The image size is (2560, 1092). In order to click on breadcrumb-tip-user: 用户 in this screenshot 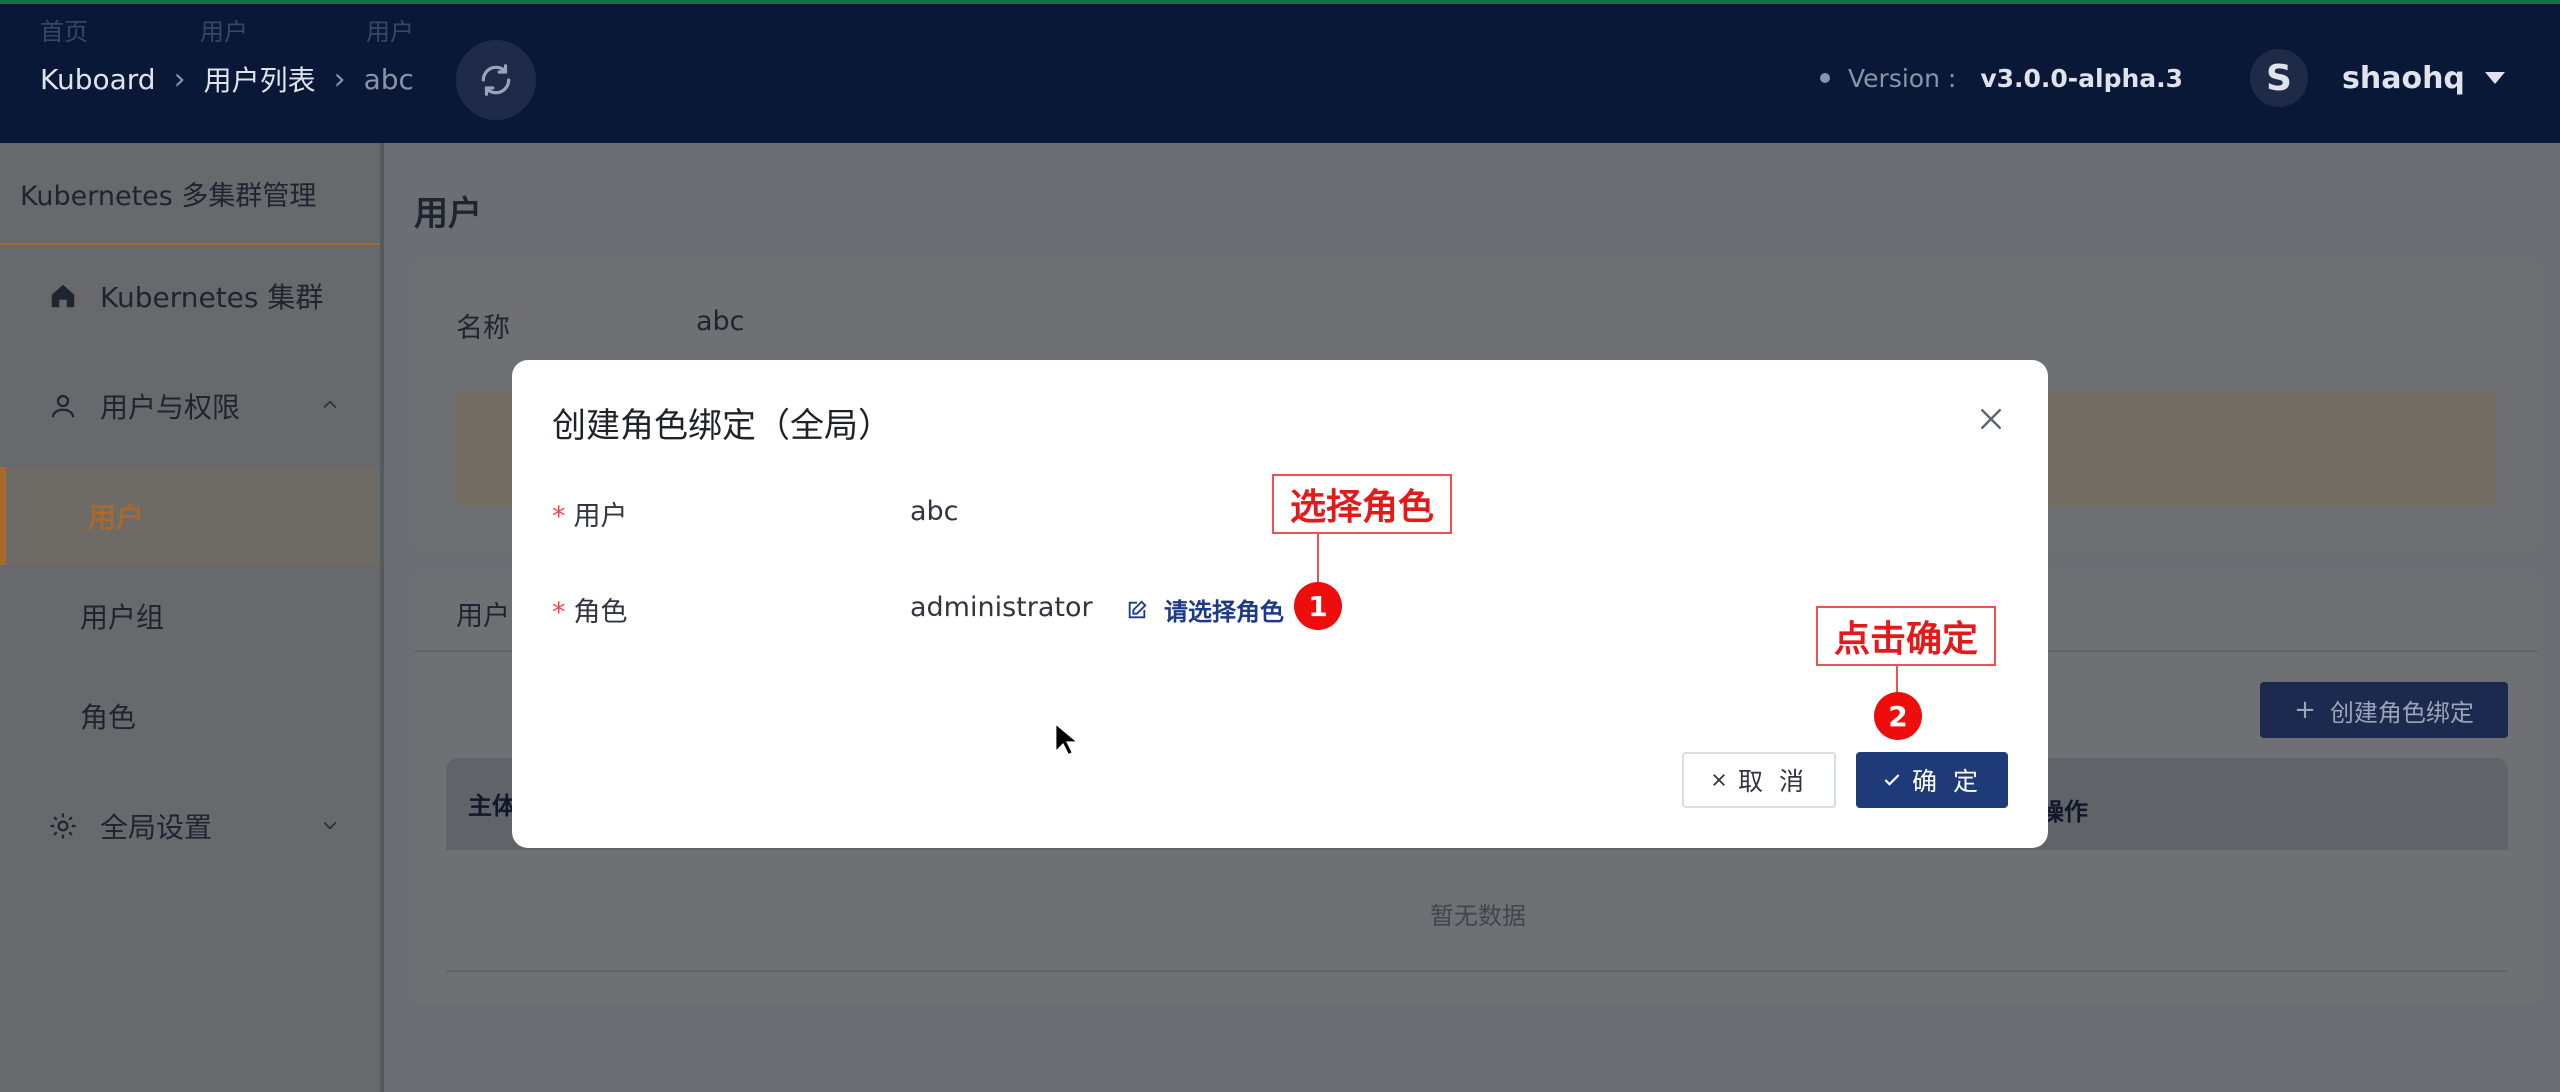, I will do `click(390, 32)`.